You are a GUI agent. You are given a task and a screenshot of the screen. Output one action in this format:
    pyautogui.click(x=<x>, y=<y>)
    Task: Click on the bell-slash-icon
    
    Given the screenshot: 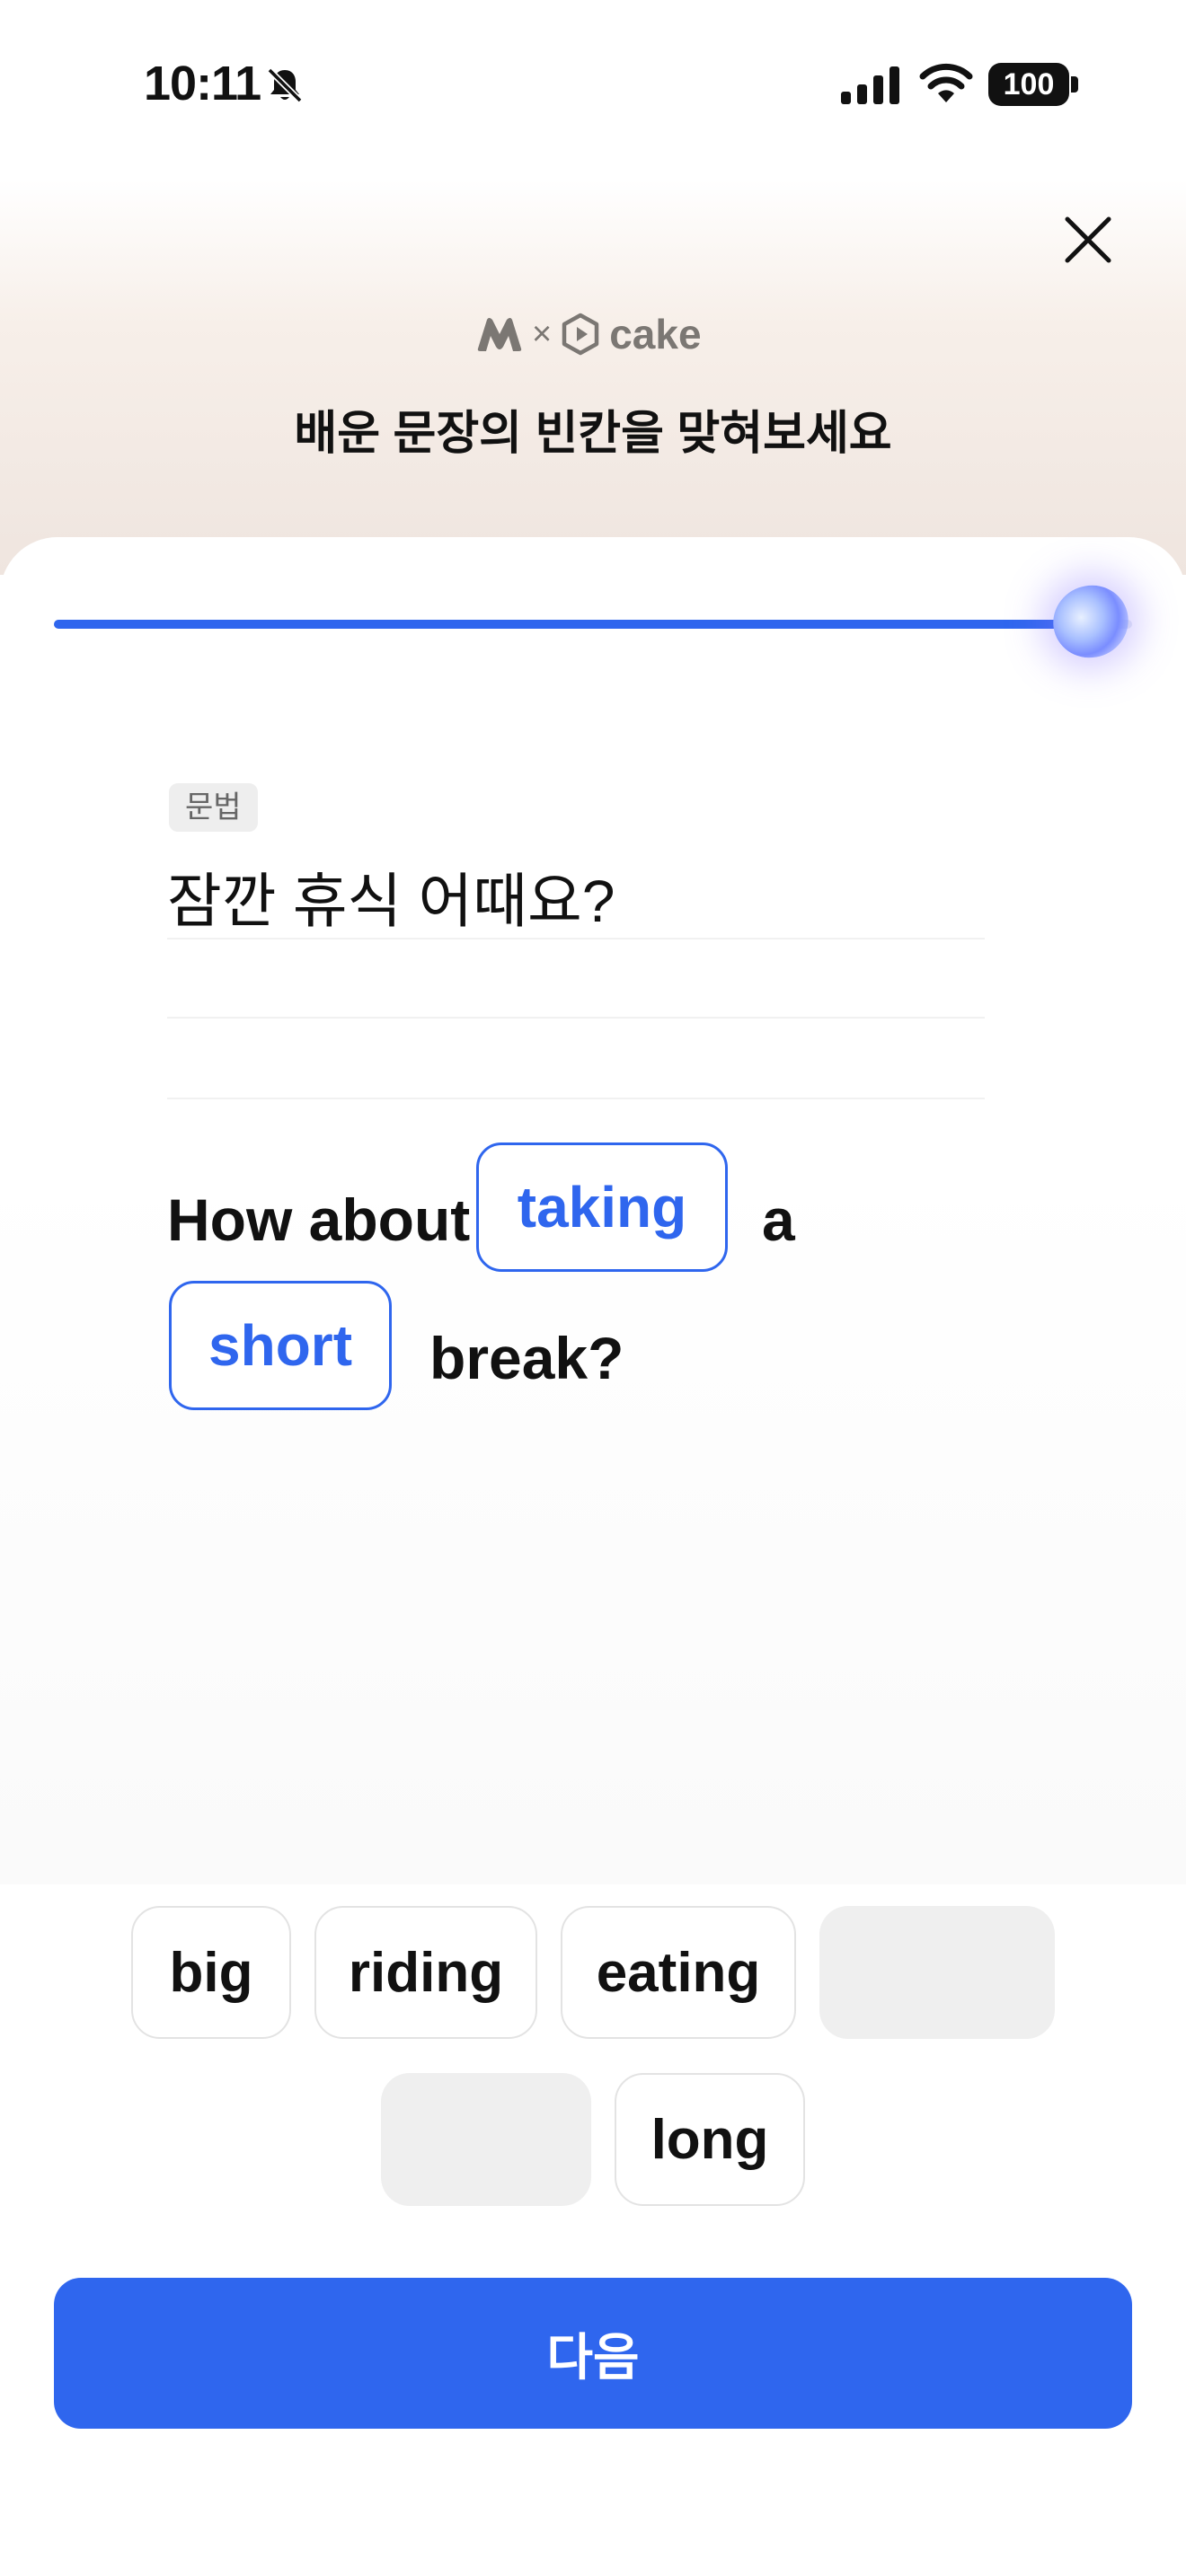 What is the action you would take?
    pyautogui.click(x=285, y=85)
    